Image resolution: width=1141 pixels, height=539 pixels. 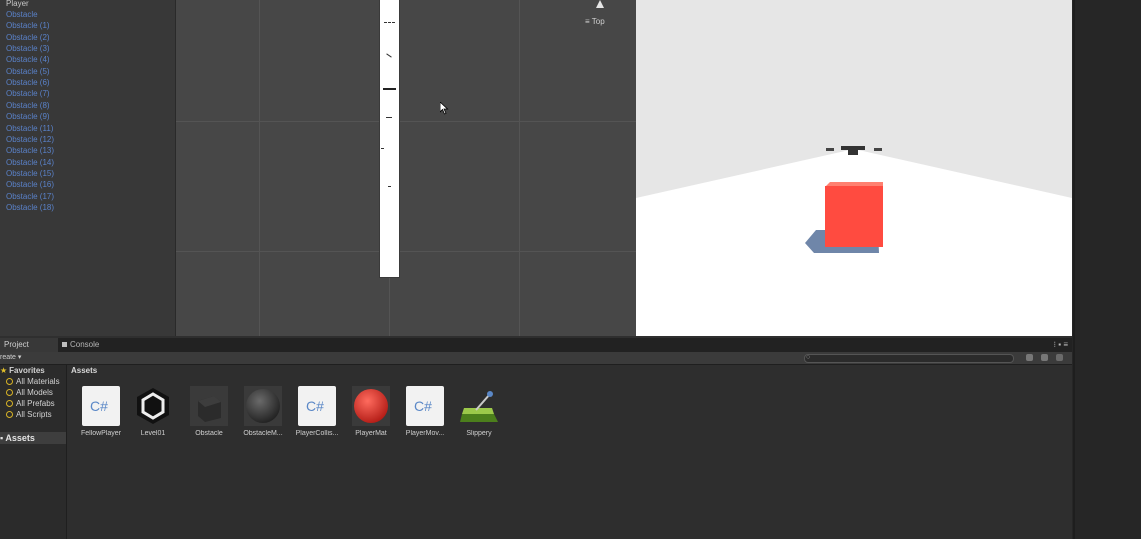 What do you see at coordinates (209, 406) in the screenshot?
I see `prefab-cube-icon` at bounding box center [209, 406].